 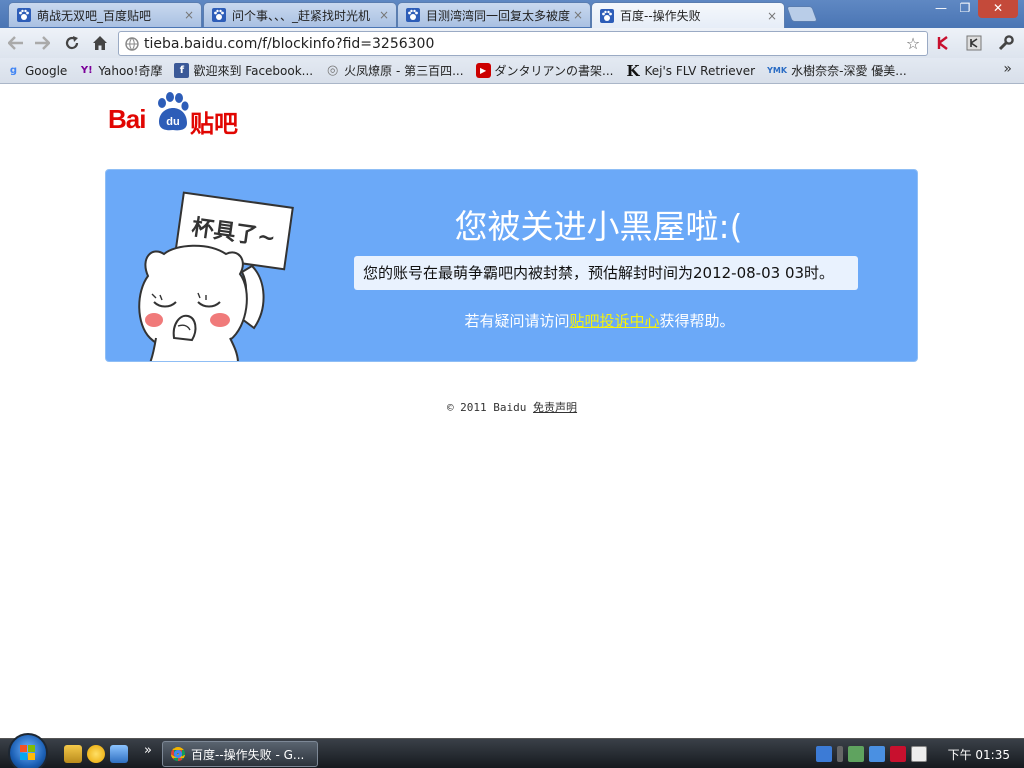 I want to click on youtube-icon: ▶, so click(x=483, y=70).